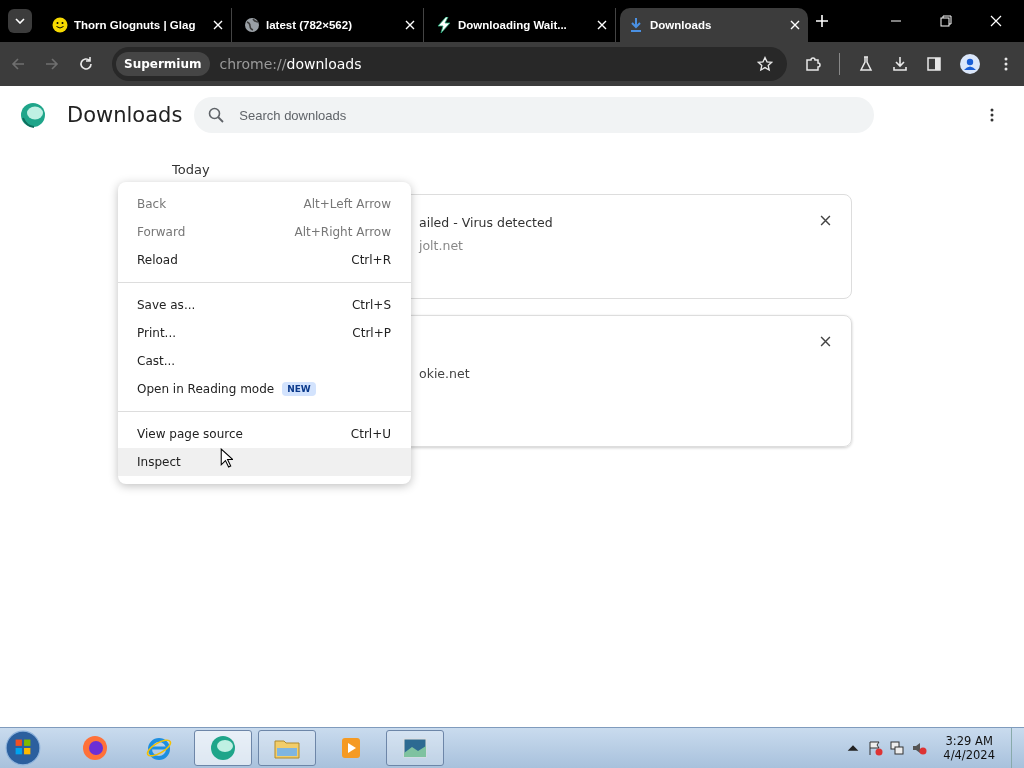 The width and height of the screenshot is (1024, 768). Describe the element at coordinates (191, 170) in the screenshot. I see `section-heading: Today` at that location.